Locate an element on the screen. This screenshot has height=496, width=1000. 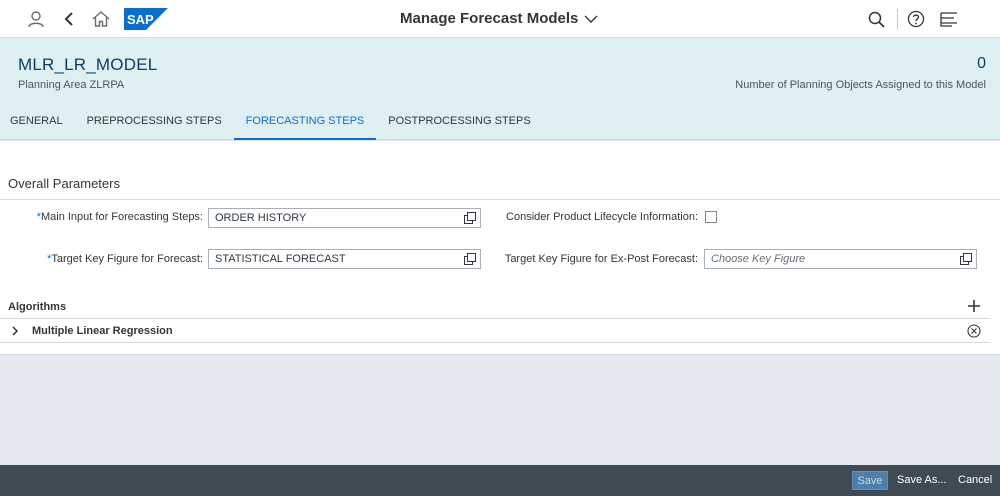
sap-logo: SAP is located at coordinates (146, 19).